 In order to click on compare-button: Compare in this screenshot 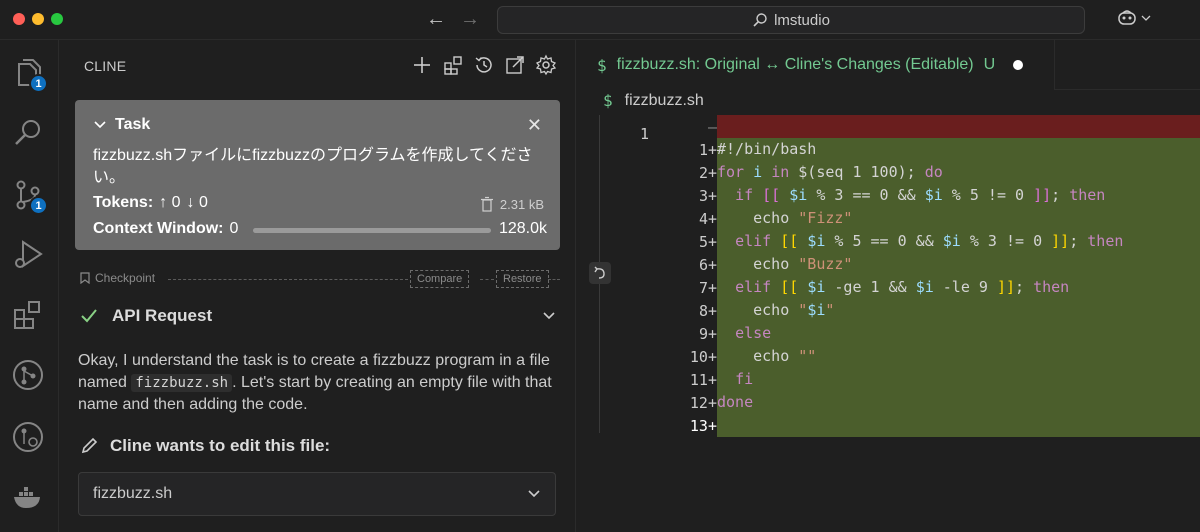, I will do `click(440, 279)`.